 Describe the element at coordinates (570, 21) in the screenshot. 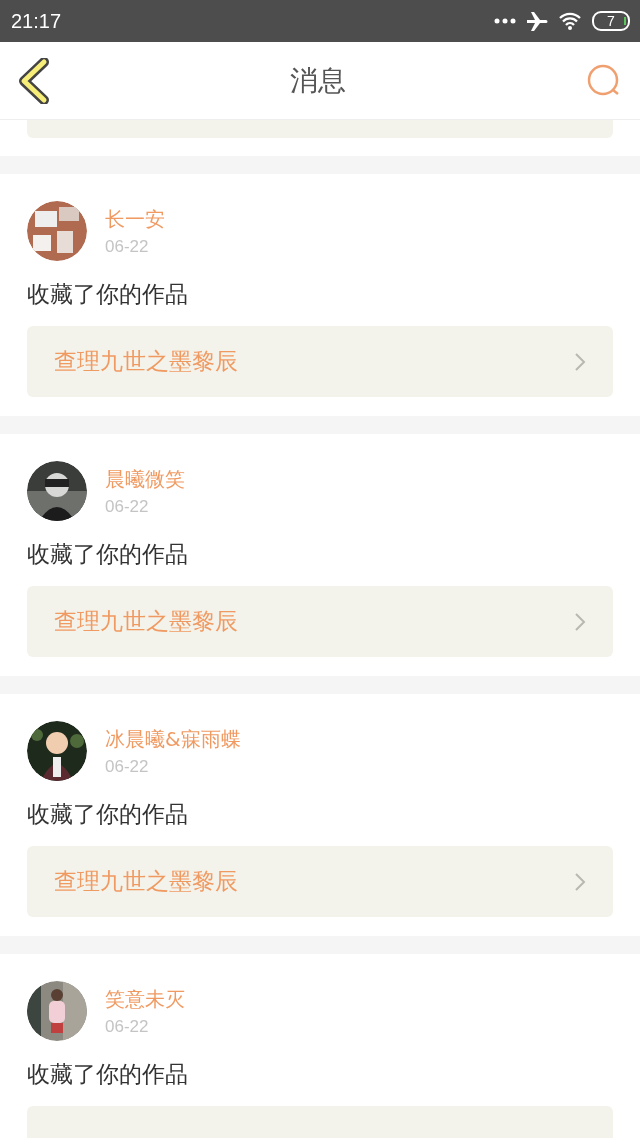

I see `wifi-icon` at that location.